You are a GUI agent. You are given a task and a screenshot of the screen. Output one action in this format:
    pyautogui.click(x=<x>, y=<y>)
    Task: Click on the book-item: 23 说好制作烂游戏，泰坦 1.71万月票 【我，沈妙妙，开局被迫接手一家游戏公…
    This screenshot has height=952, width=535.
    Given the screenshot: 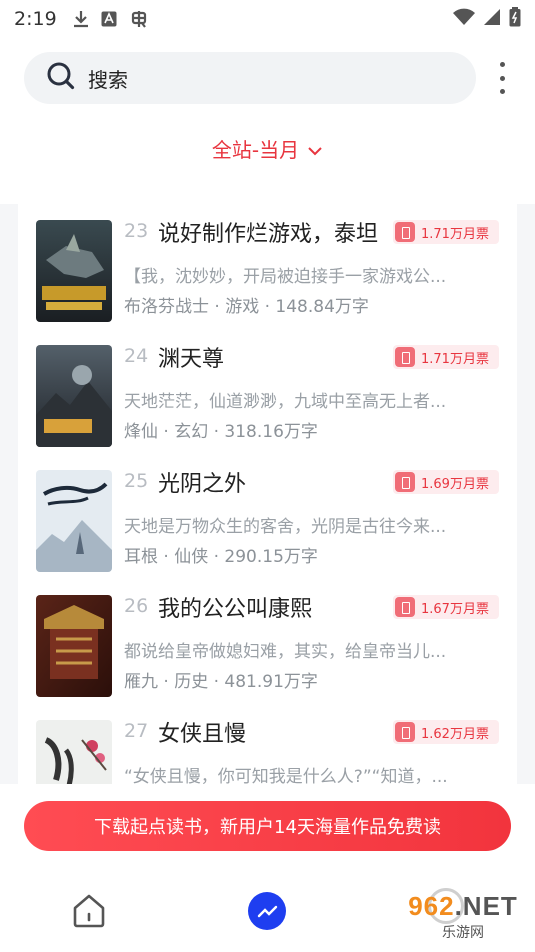 What is the action you would take?
    pyautogui.click(x=271, y=263)
    